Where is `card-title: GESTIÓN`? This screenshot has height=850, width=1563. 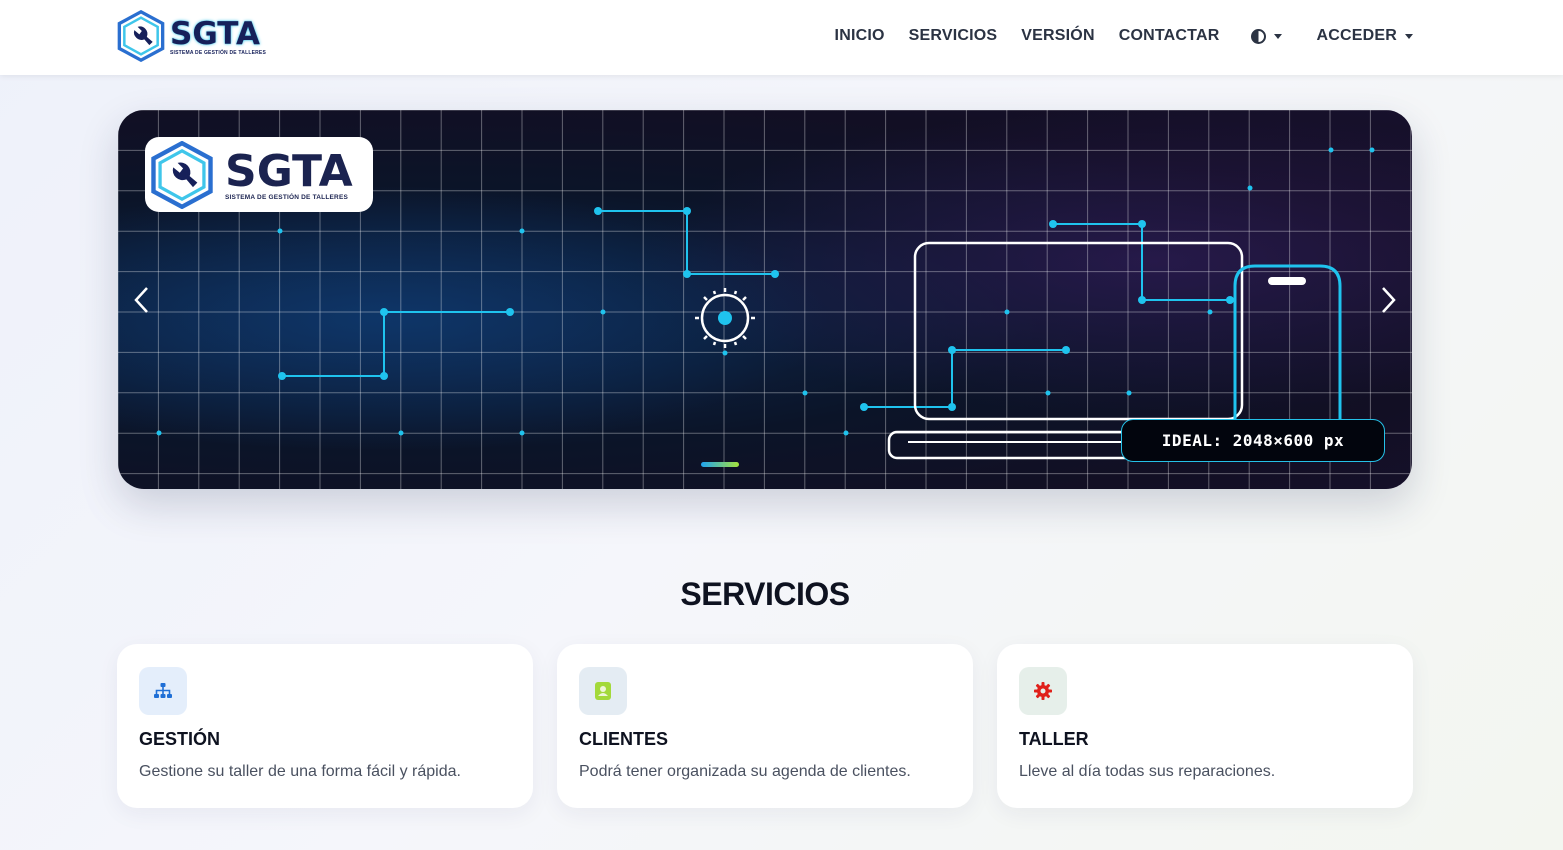 card-title: GESTIÓN is located at coordinates (180, 739).